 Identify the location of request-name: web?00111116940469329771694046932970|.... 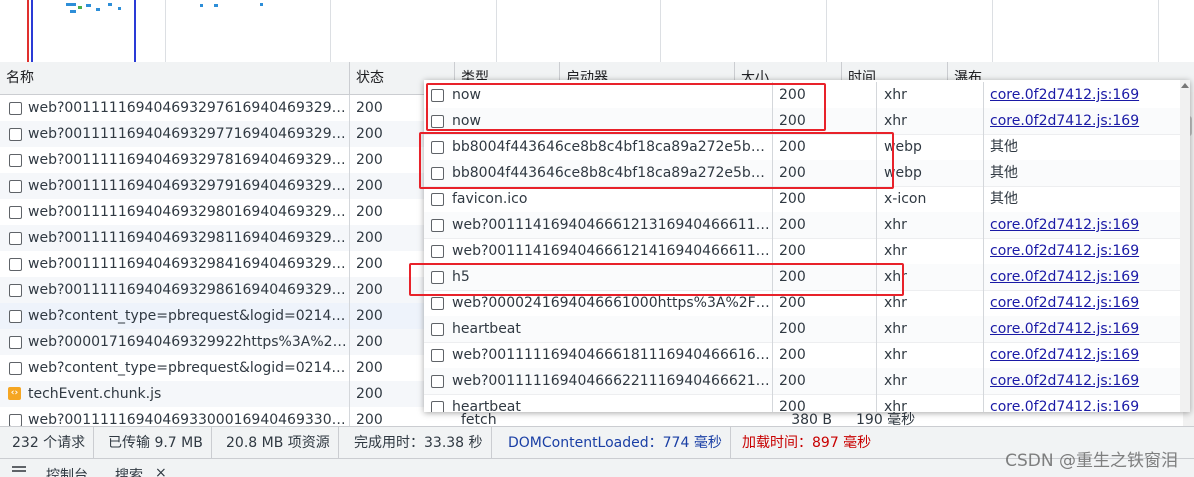
(175, 134).